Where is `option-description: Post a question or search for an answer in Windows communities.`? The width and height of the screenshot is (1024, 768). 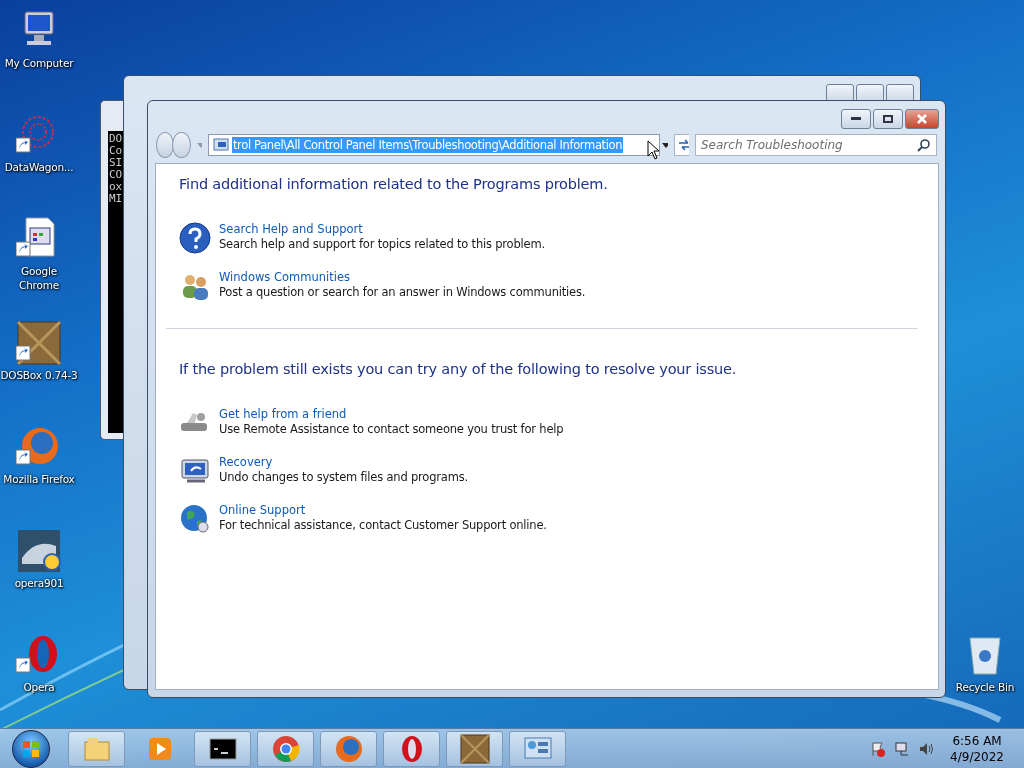
option-description: Post a question or search for an answer in Windows communities. is located at coordinates (402, 292).